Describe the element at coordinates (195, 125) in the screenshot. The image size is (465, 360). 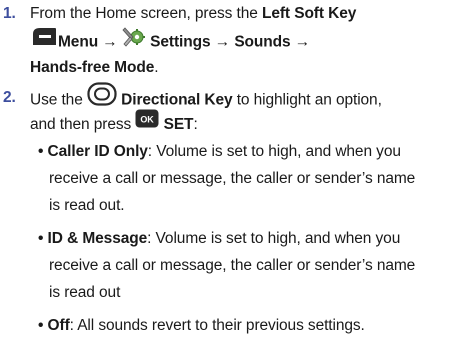
I see `colon: :` at that location.